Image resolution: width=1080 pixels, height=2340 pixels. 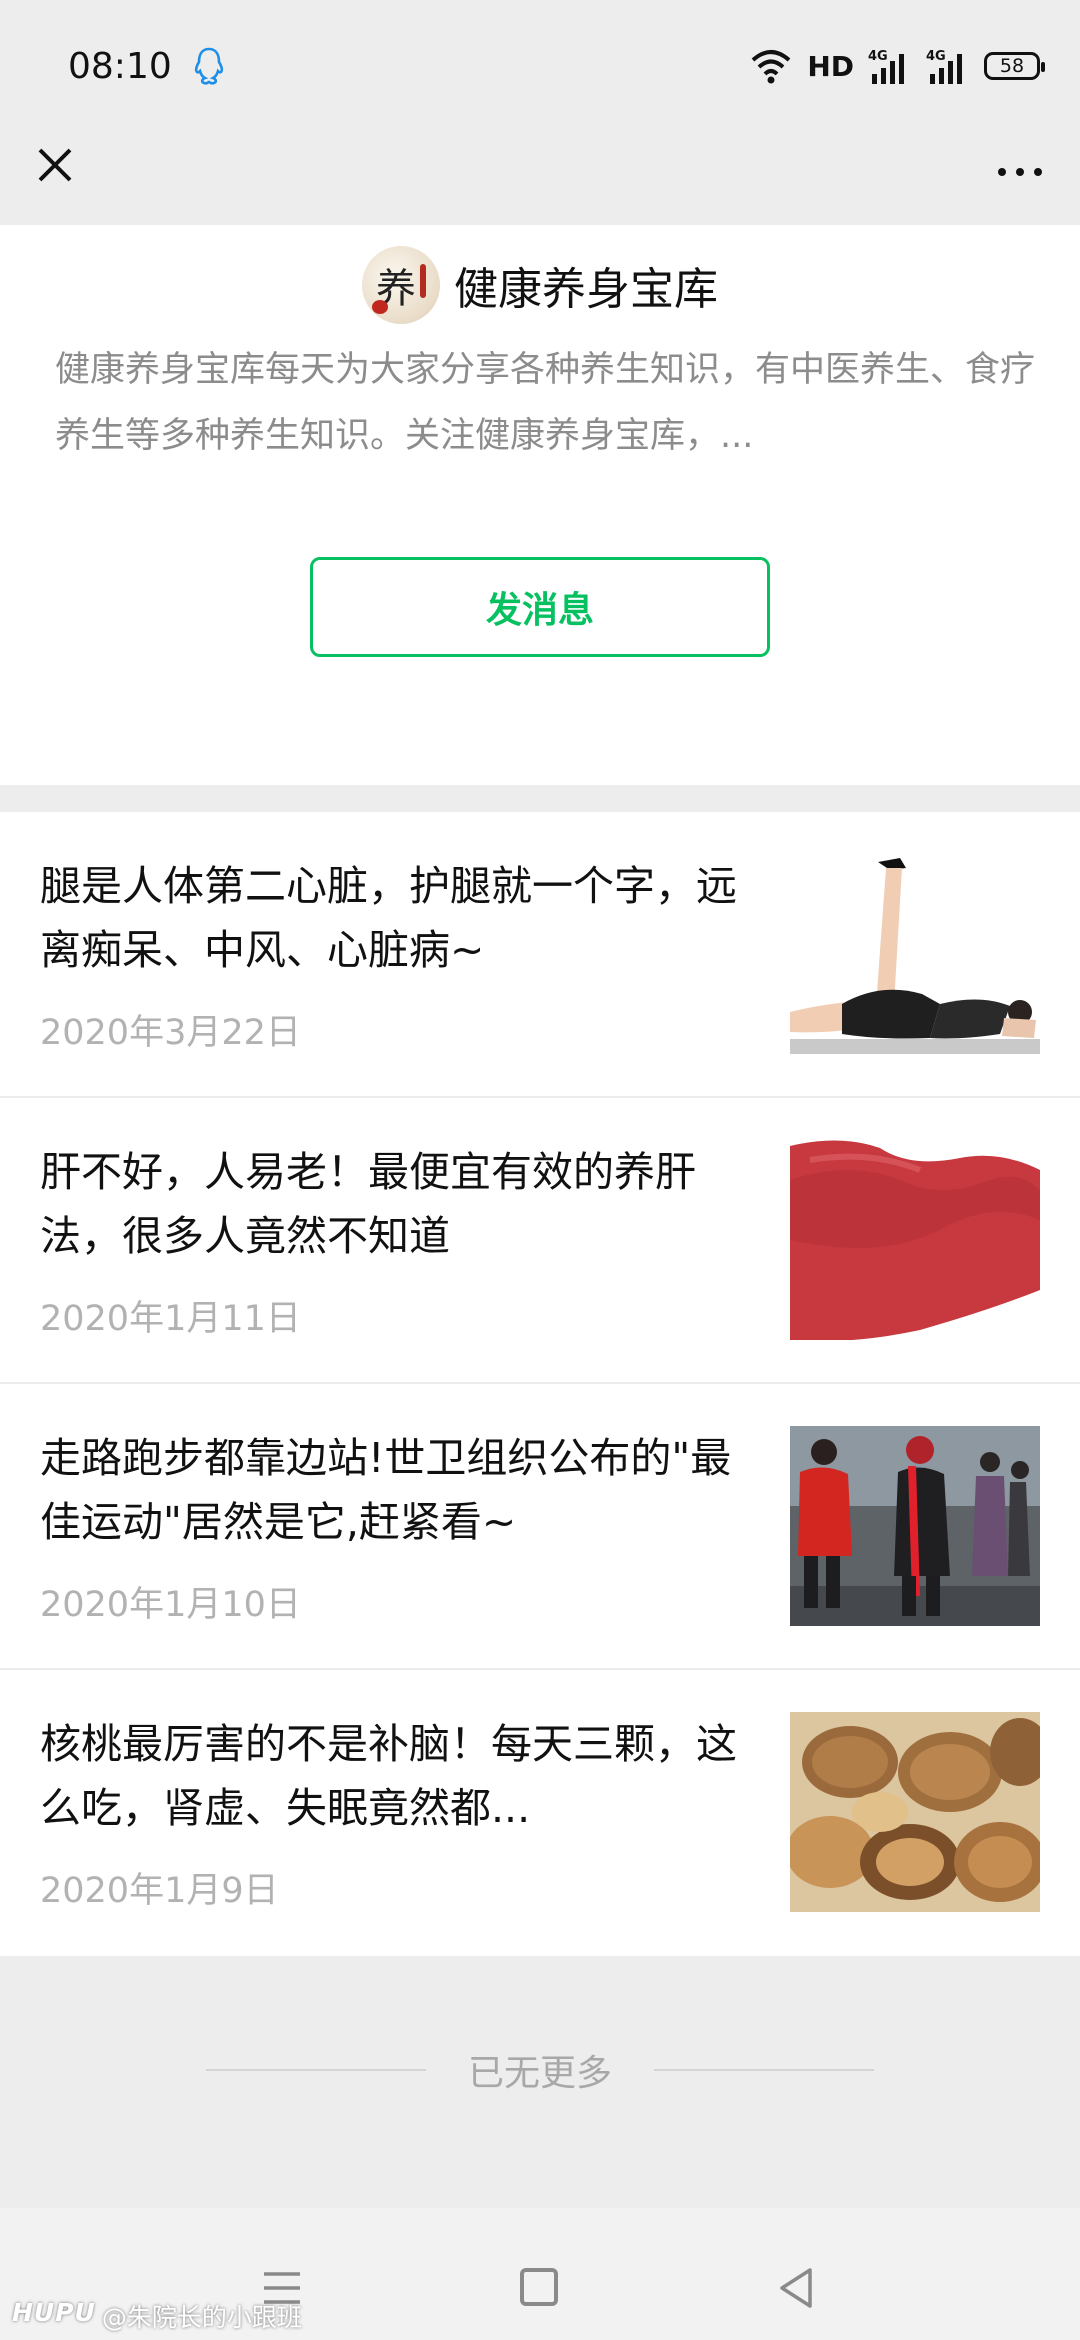 I want to click on status-indicators: HD 4G 4G 58, so click(x=897, y=66).